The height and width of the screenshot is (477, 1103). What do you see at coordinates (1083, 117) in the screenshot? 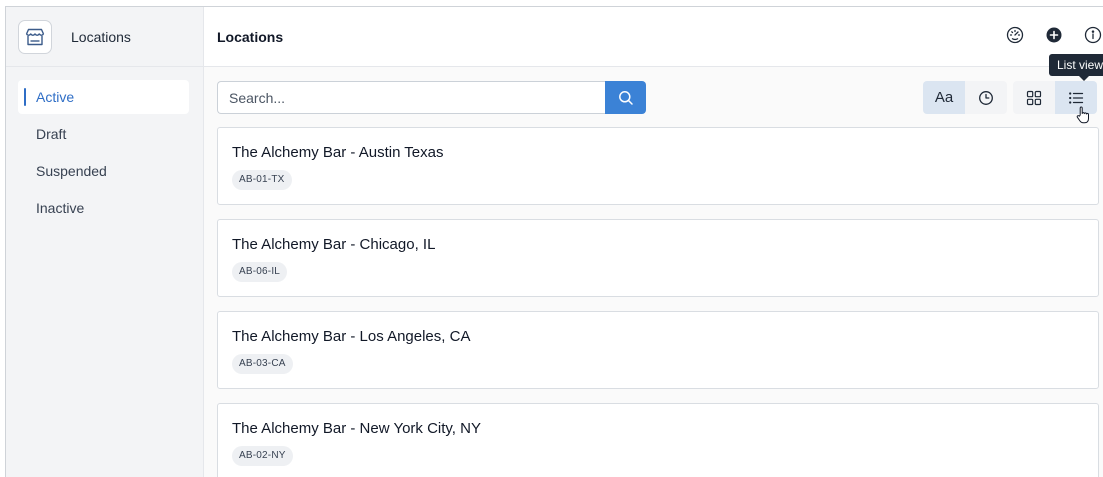
I see `hand-pointer-icon` at bounding box center [1083, 117].